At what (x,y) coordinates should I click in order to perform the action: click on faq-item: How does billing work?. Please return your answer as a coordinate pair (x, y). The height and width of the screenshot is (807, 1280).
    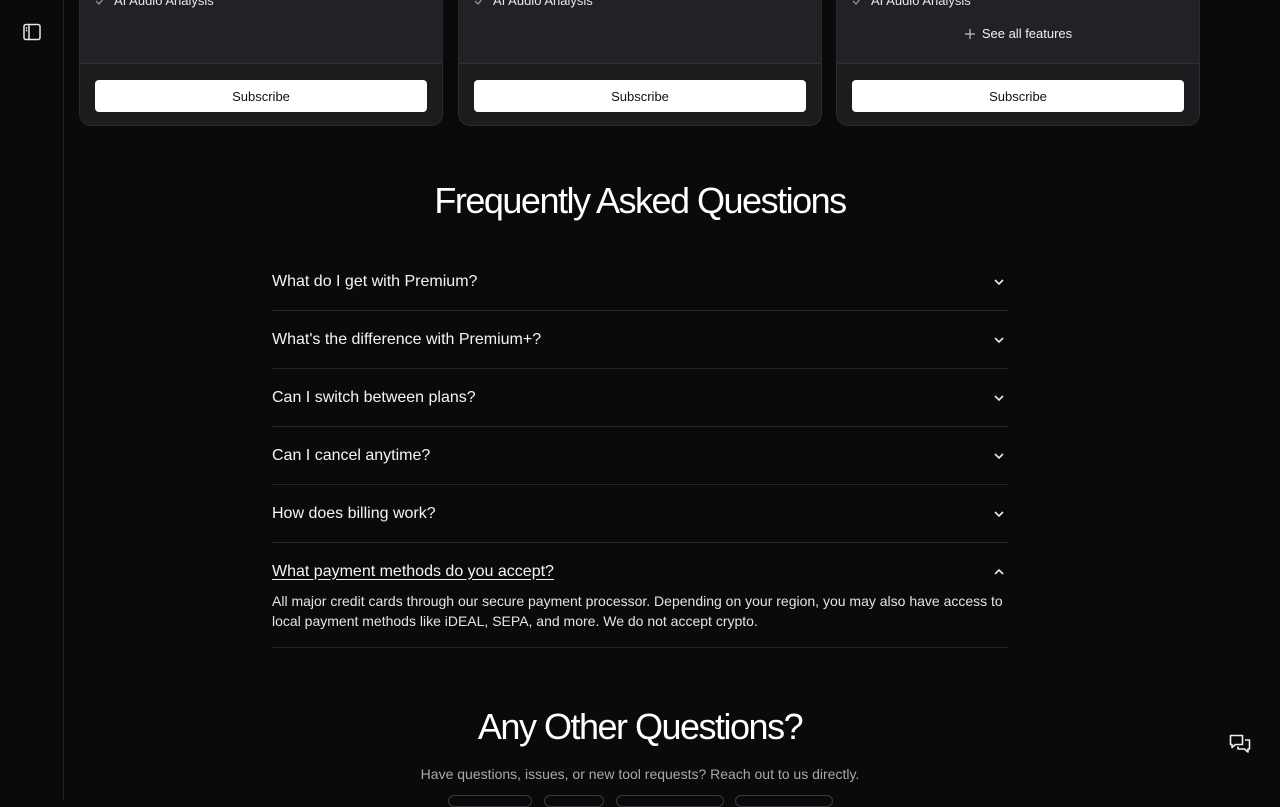
    Looking at the image, I should click on (640, 514).